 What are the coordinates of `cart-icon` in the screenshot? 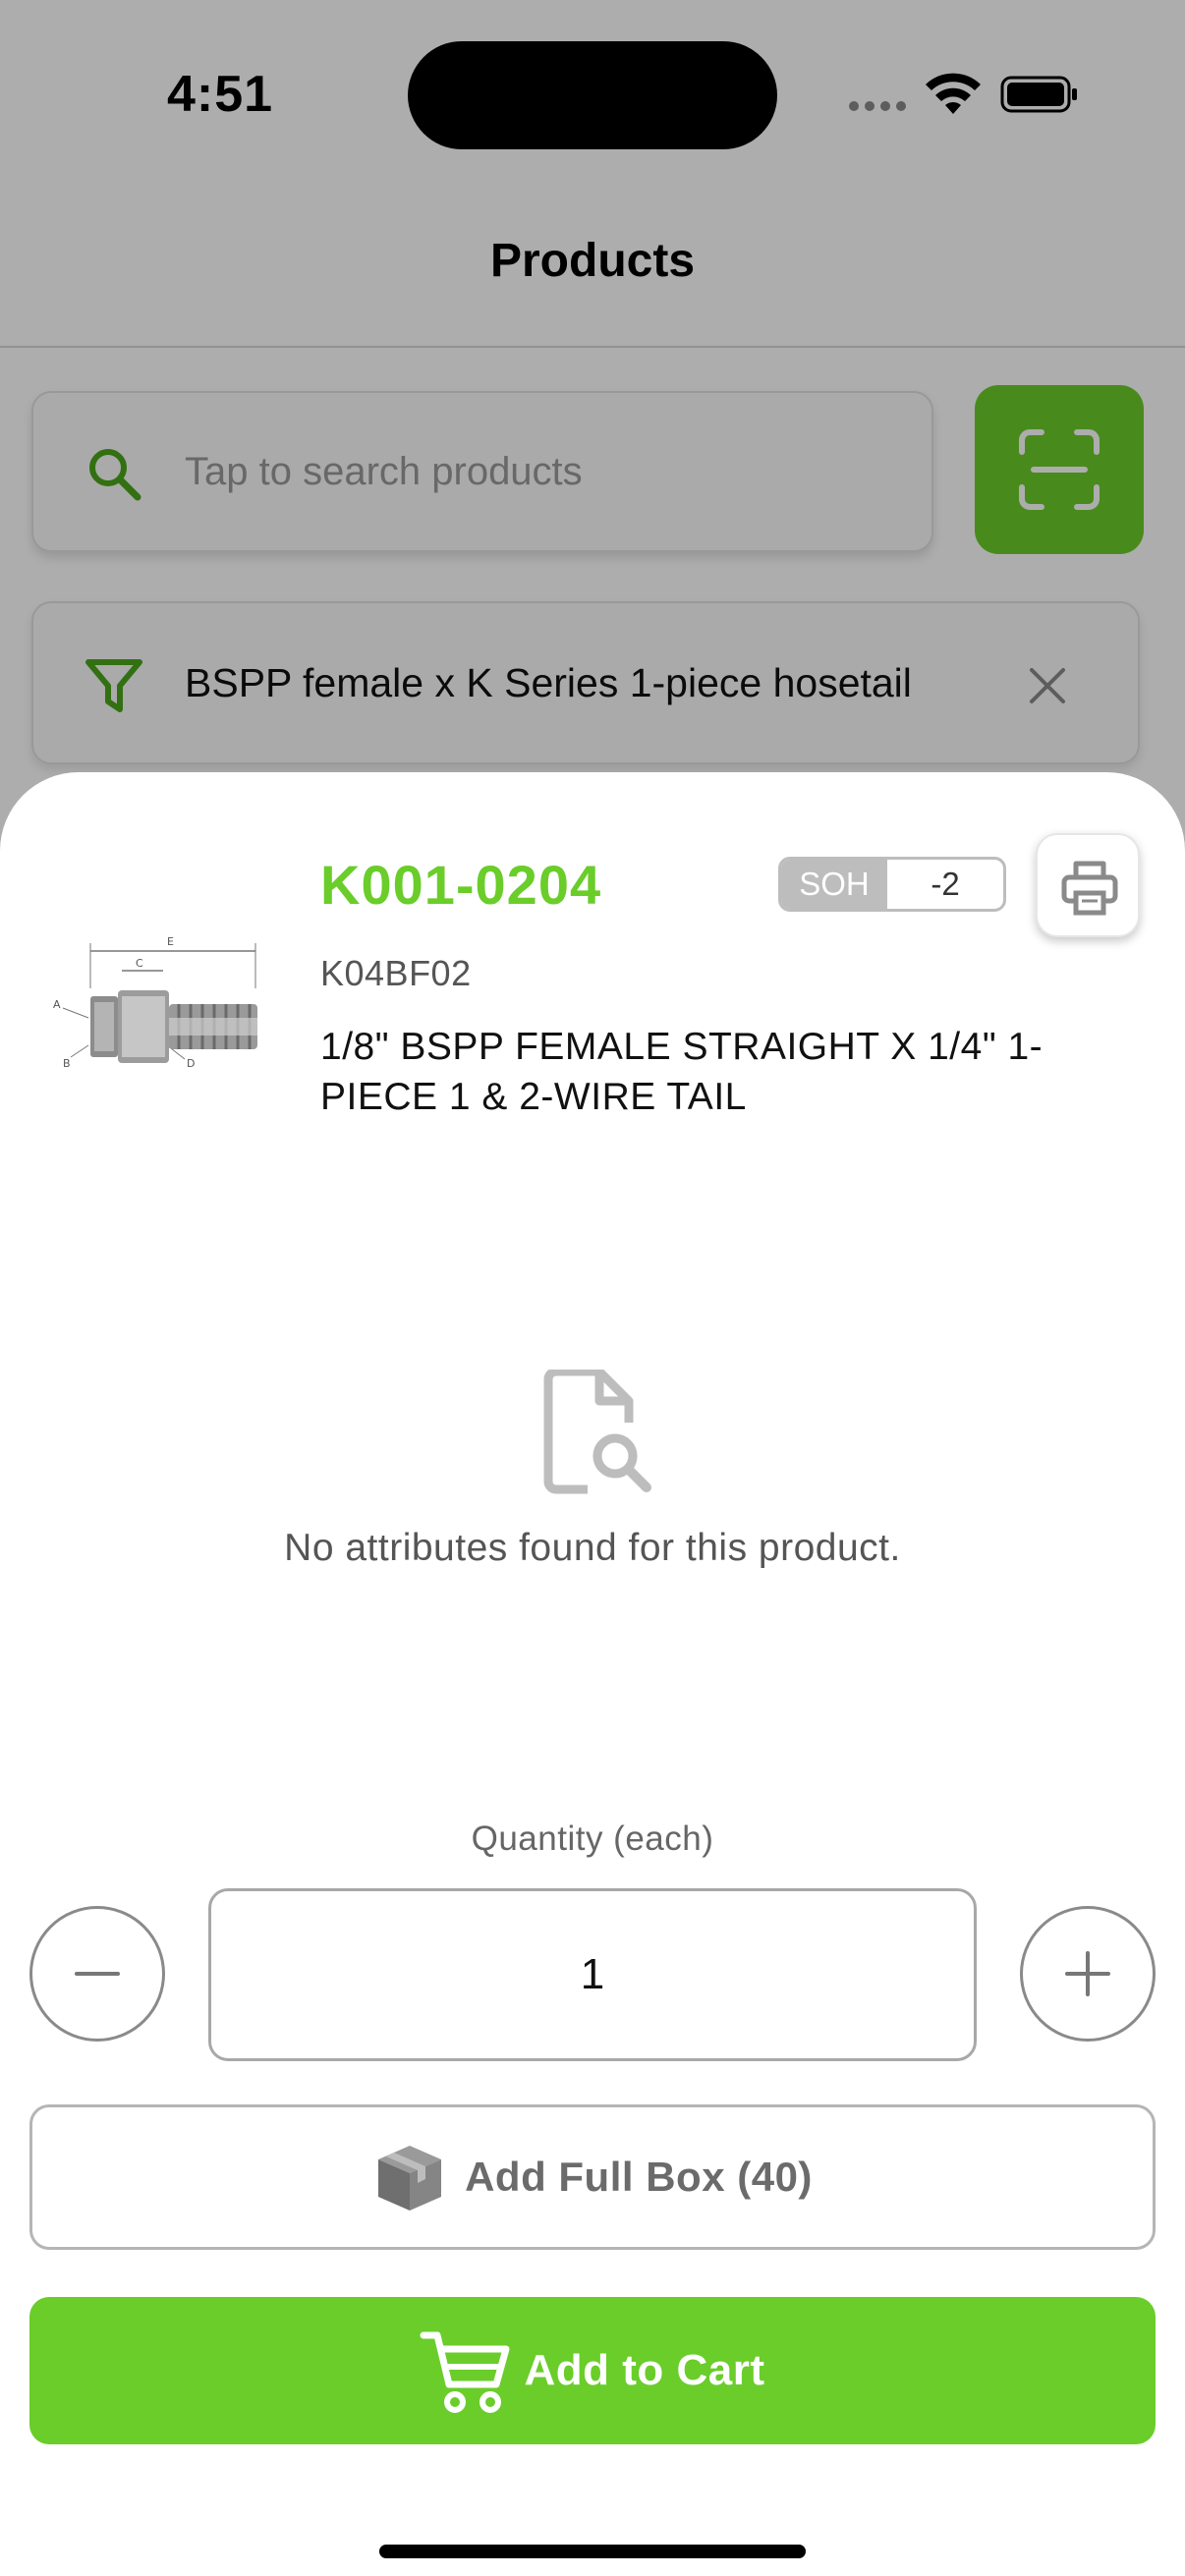 It's located at (465, 2372).